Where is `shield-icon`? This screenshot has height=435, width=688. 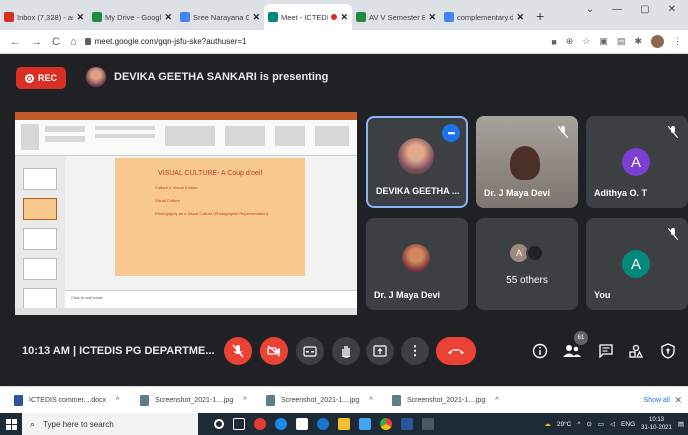 shield-icon is located at coordinates (668, 351).